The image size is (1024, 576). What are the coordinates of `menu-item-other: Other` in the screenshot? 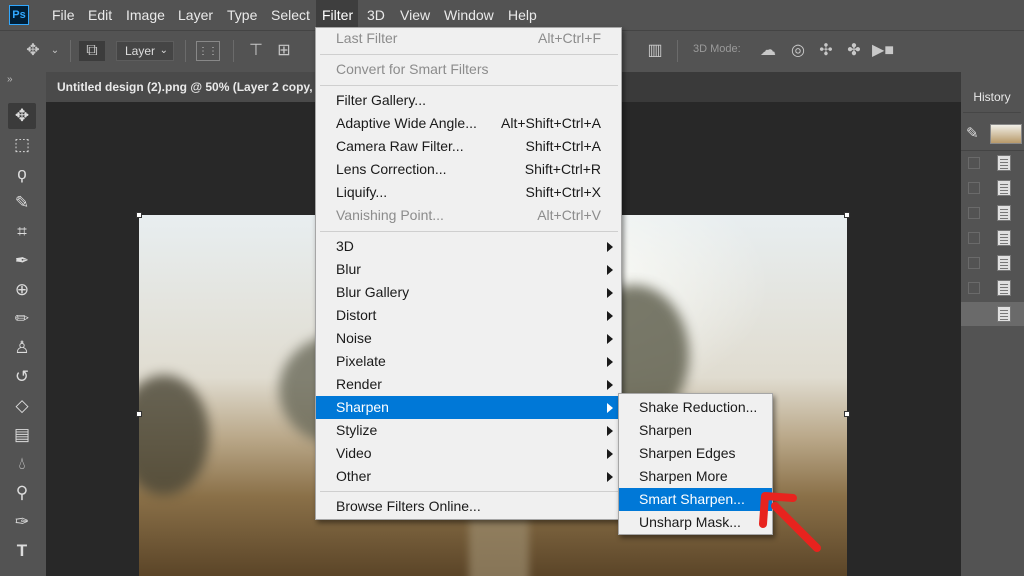 It's located at (468, 476).